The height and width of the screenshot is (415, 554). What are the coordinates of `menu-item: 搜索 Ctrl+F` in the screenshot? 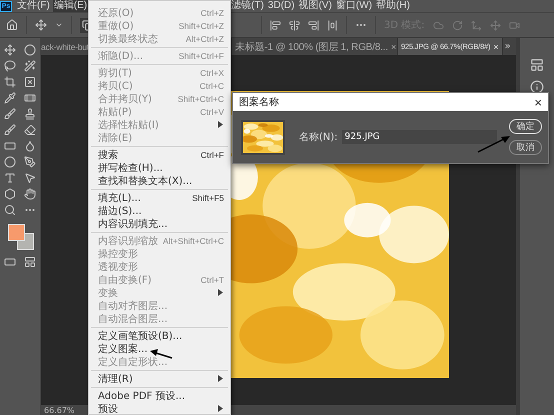 It's located at (159, 154).